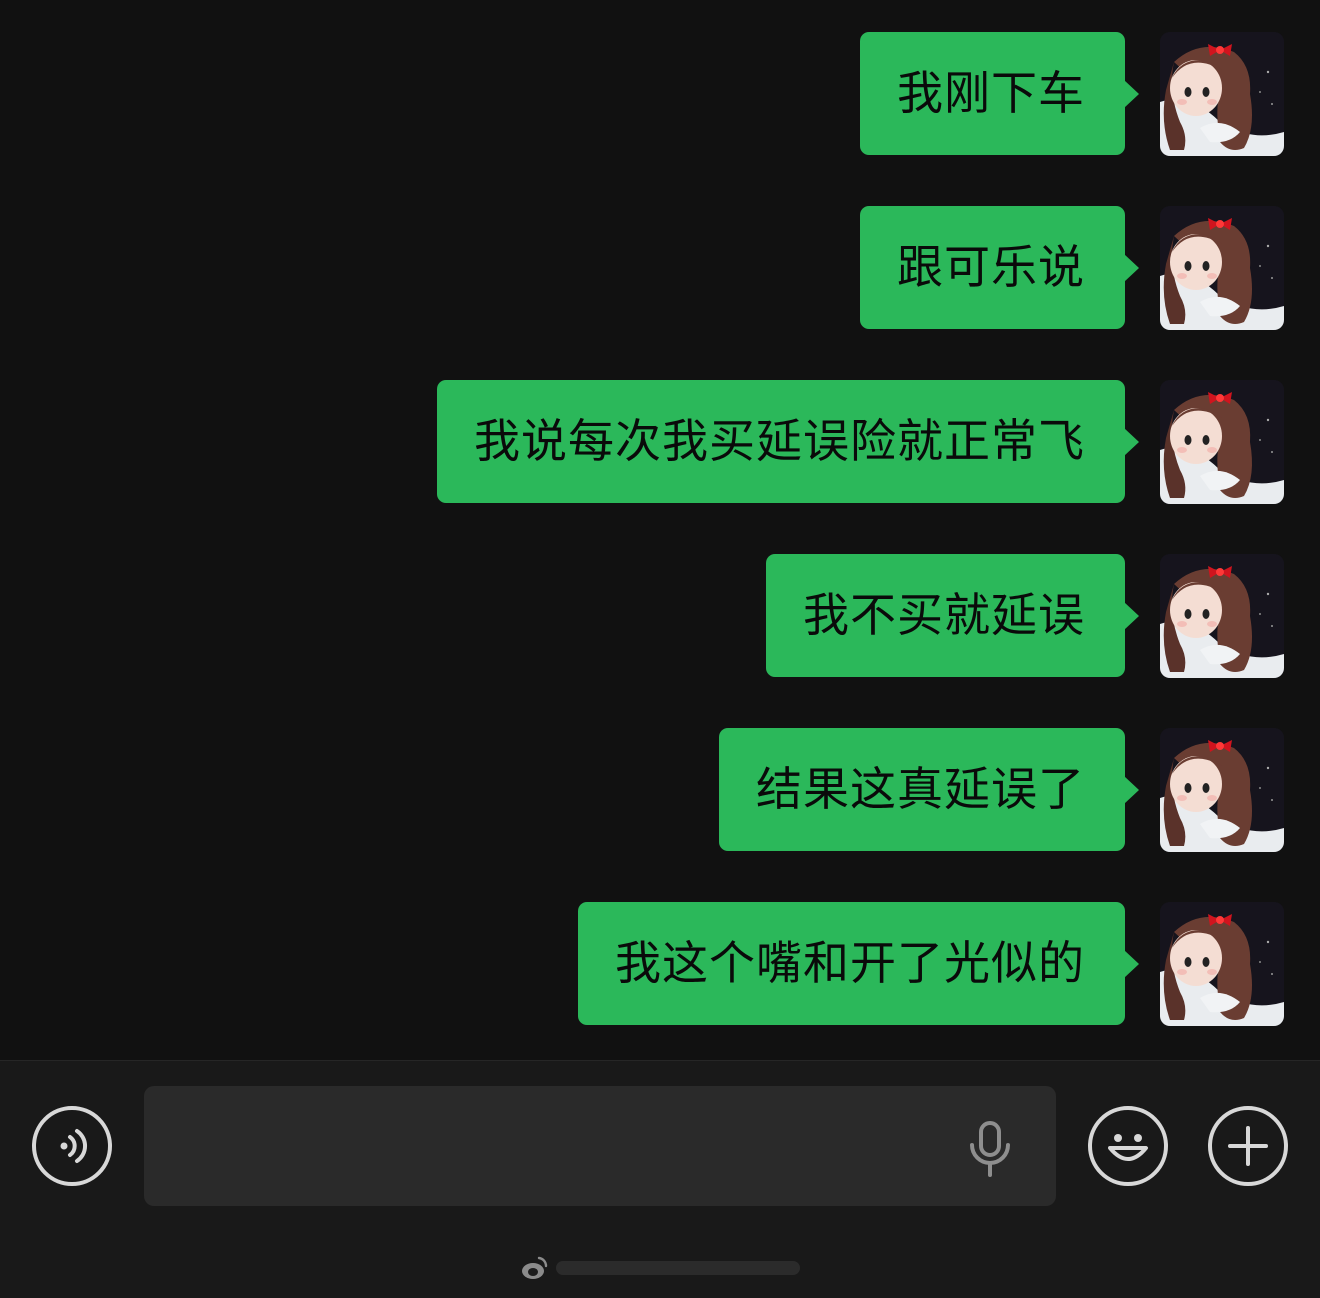  I want to click on voice-mode-icon, so click(73, 1146).